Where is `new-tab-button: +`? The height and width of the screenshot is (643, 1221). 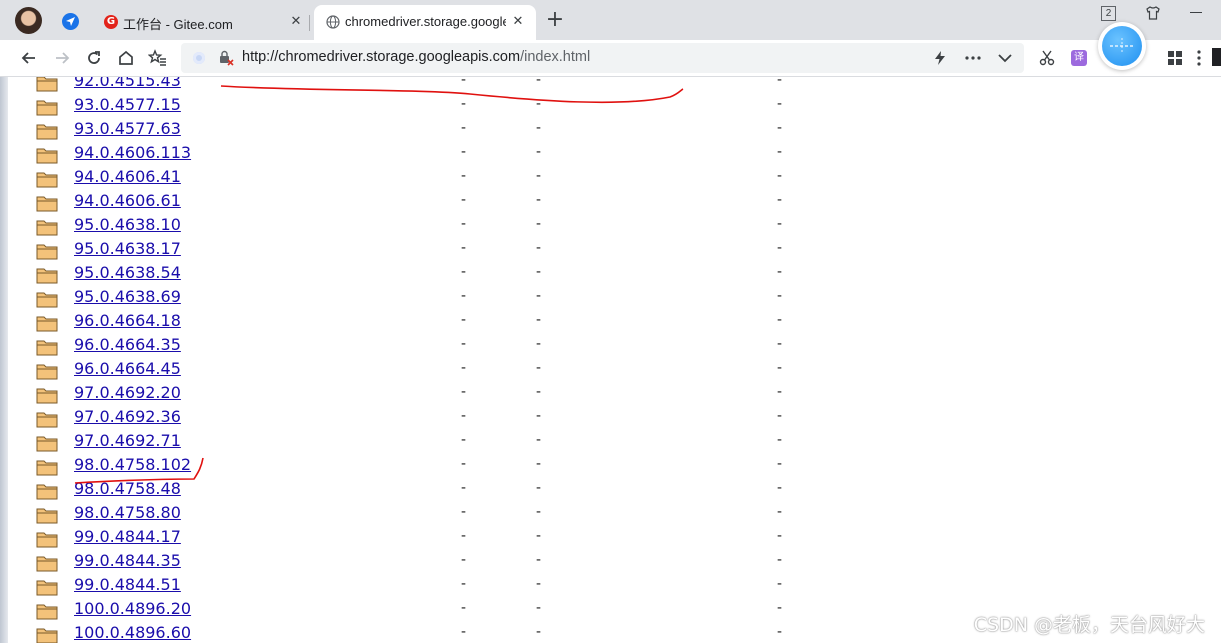
new-tab-button: + is located at coordinates (555, 20).